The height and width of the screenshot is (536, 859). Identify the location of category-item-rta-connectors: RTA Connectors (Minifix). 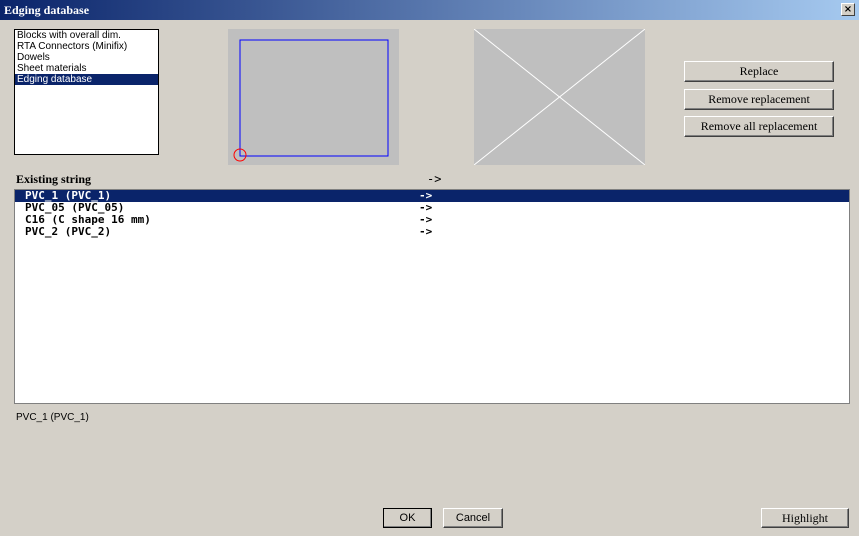
(86, 46).